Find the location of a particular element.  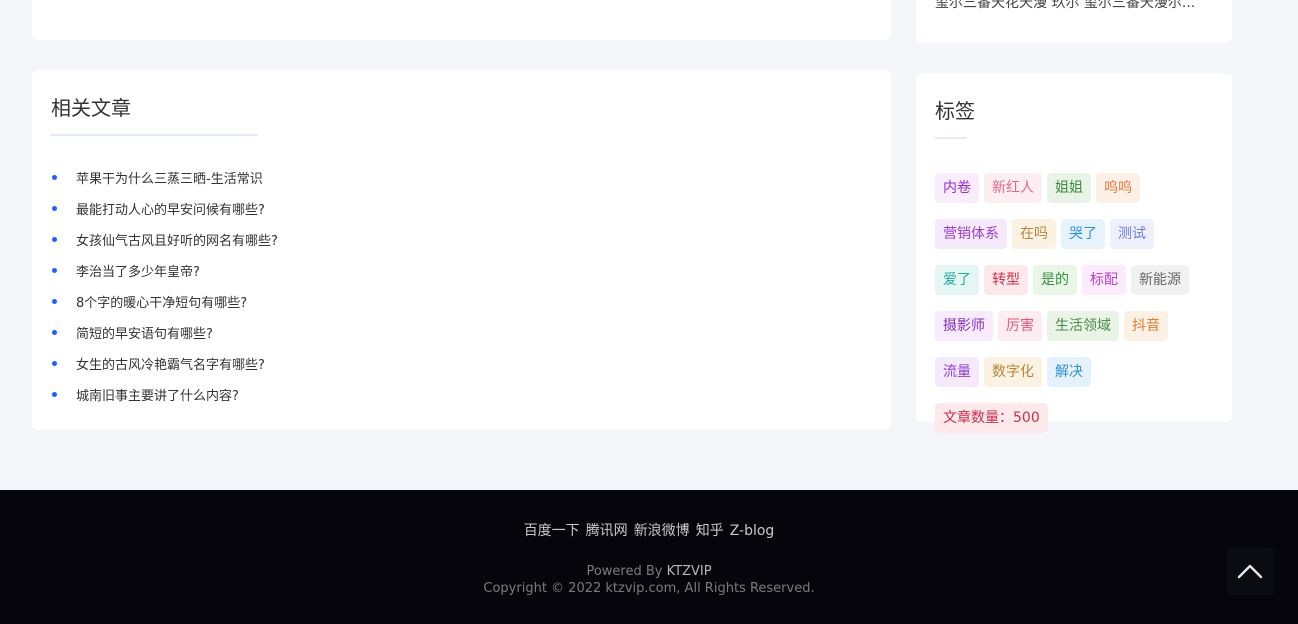

tag-chip: 在吗 is located at coordinates (1034, 234).